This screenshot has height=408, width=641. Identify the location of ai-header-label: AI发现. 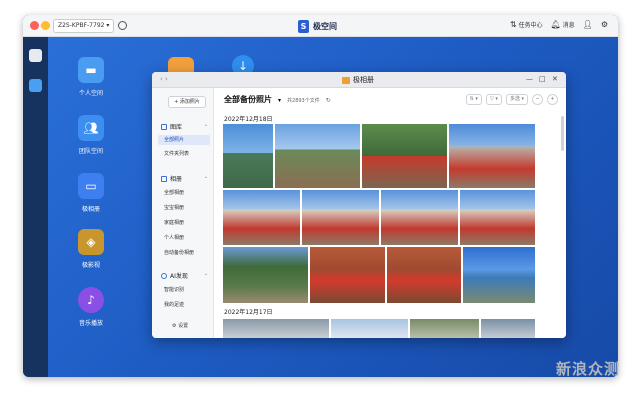
(179, 276).